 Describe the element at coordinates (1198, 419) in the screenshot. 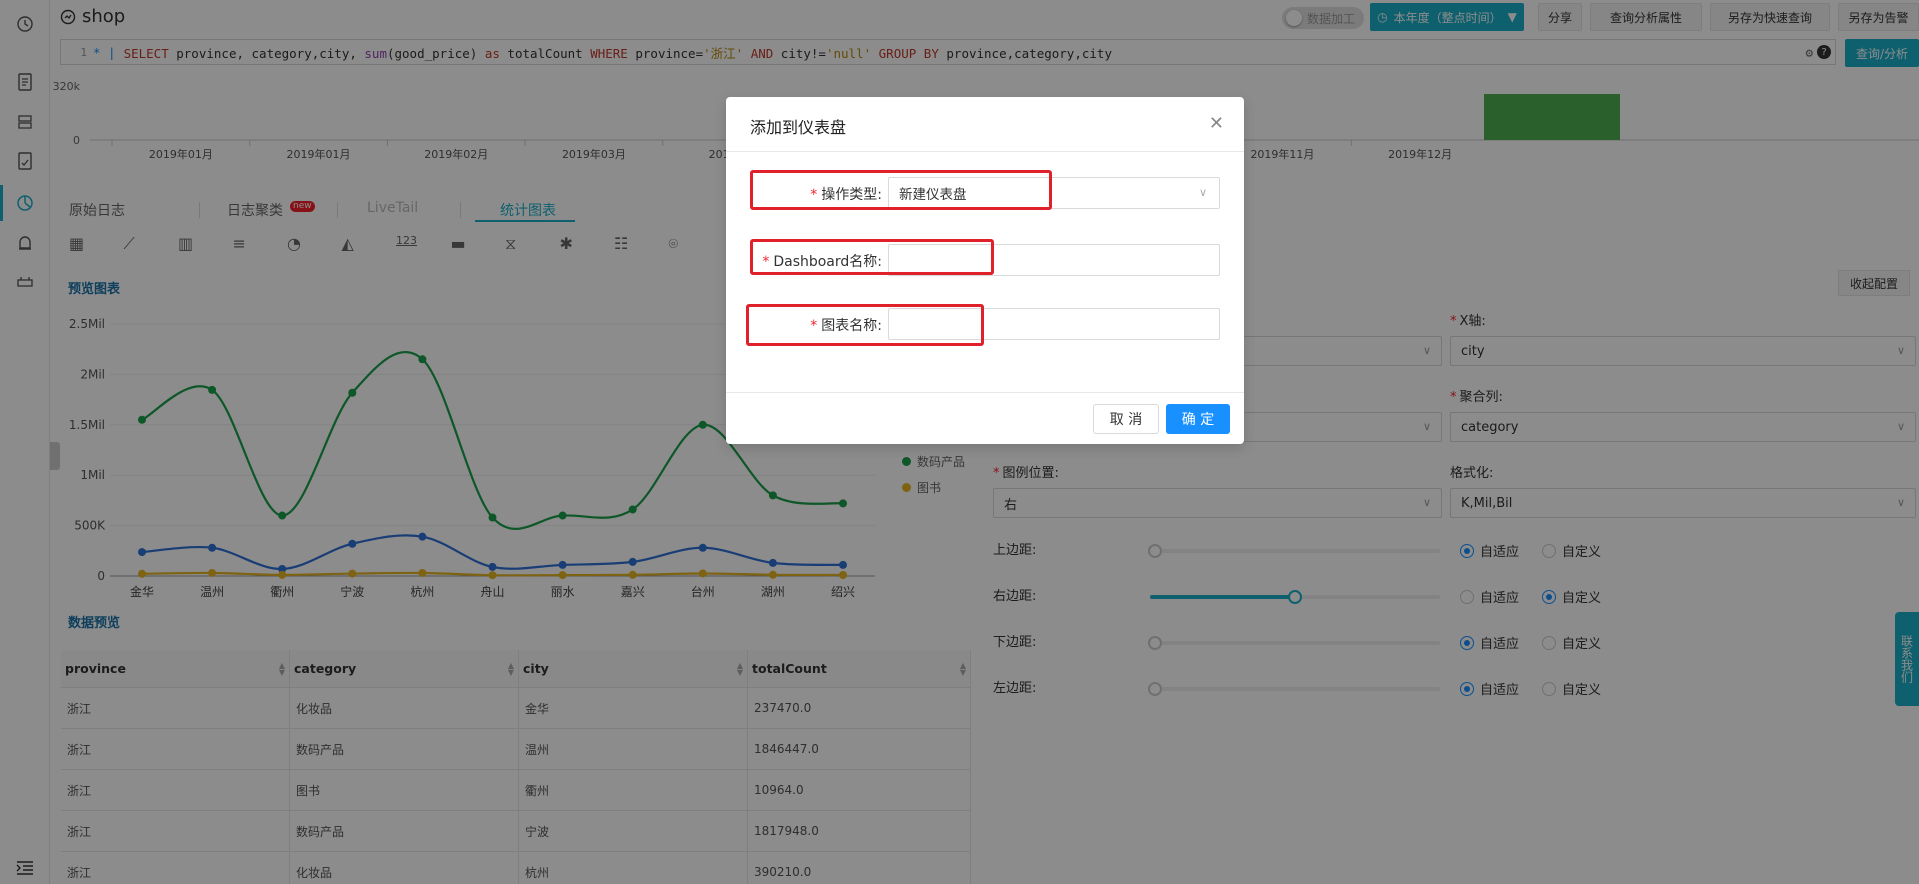

I see `confirm-button: 确 定` at that location.